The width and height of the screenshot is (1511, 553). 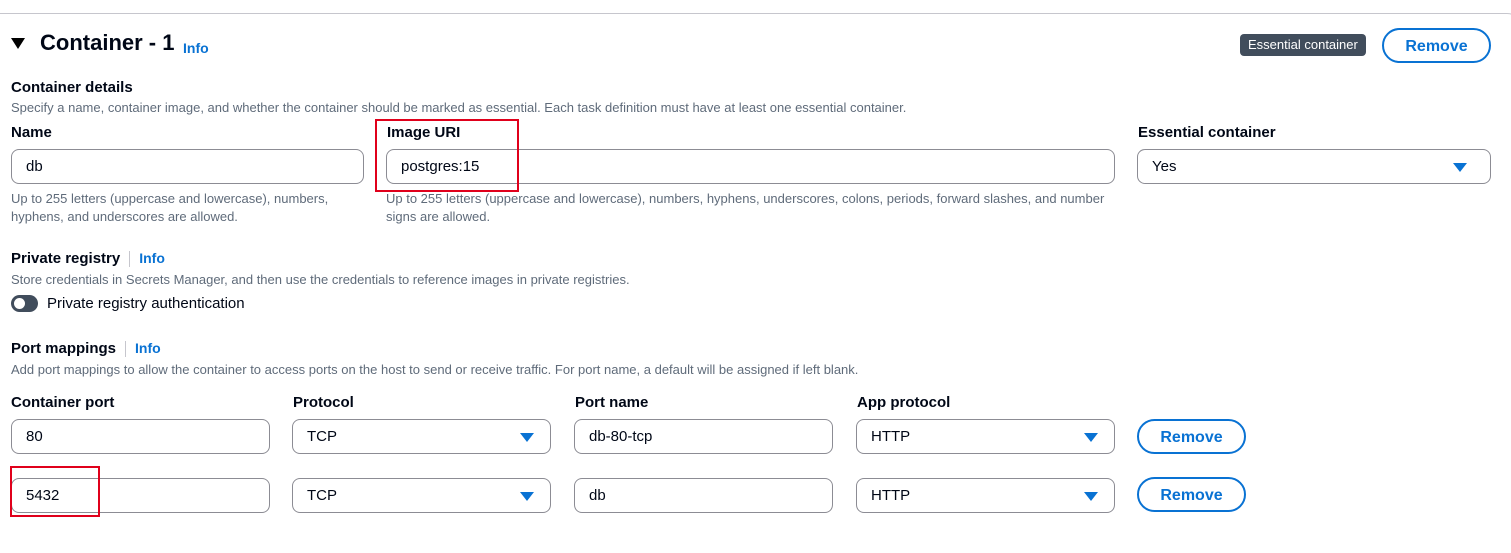 I want to click on port-mappings-title: Port mappings, so click(x=64, y=348).